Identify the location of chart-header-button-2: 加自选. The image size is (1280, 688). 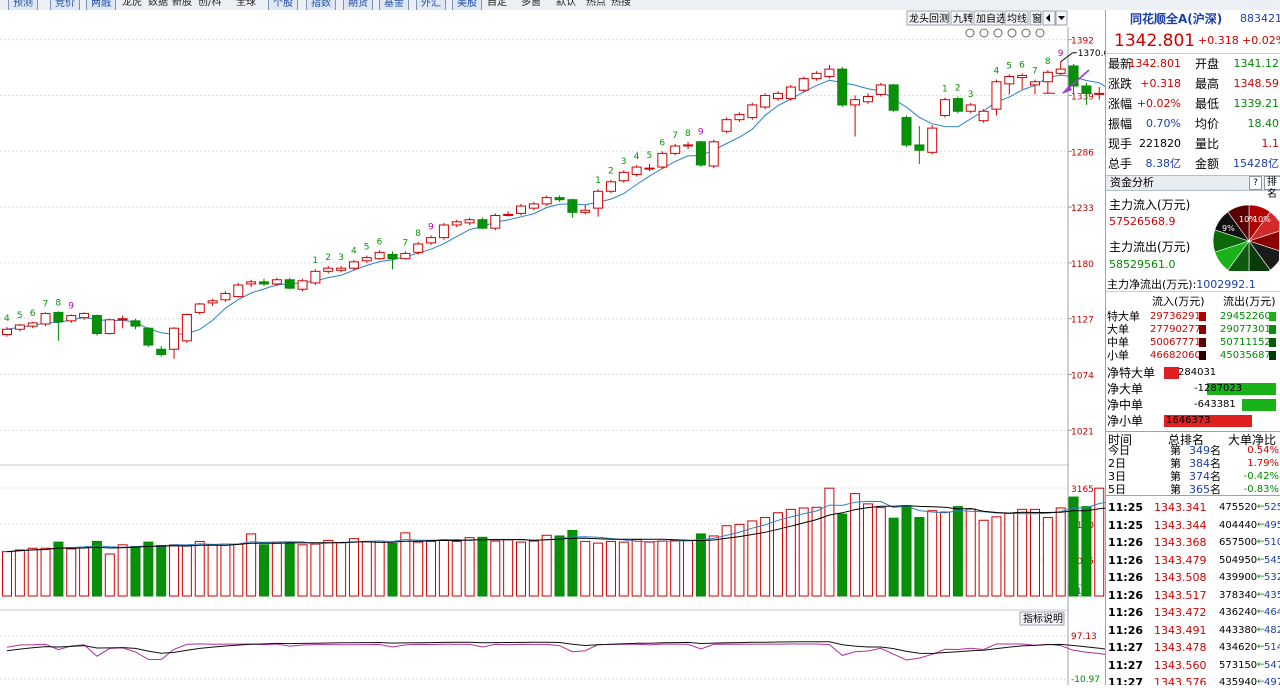
(991, 18).